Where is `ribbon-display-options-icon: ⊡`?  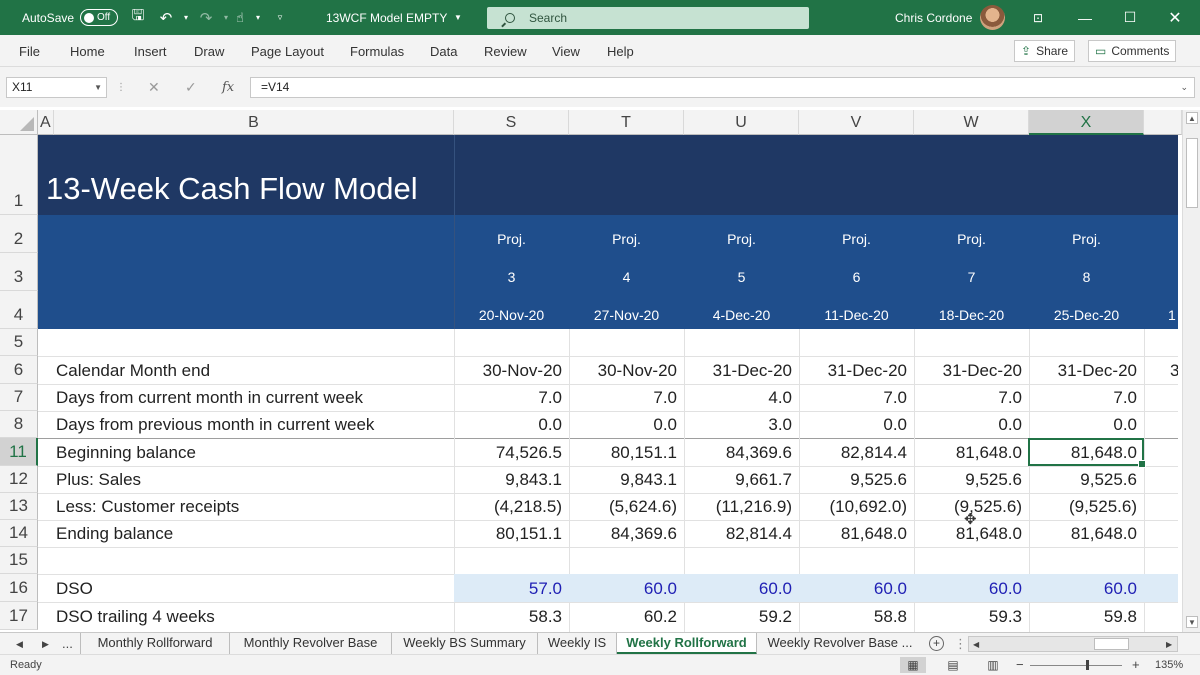
ribbon-display-options-icon: ⊡ is located at coordinates (1038, 17).